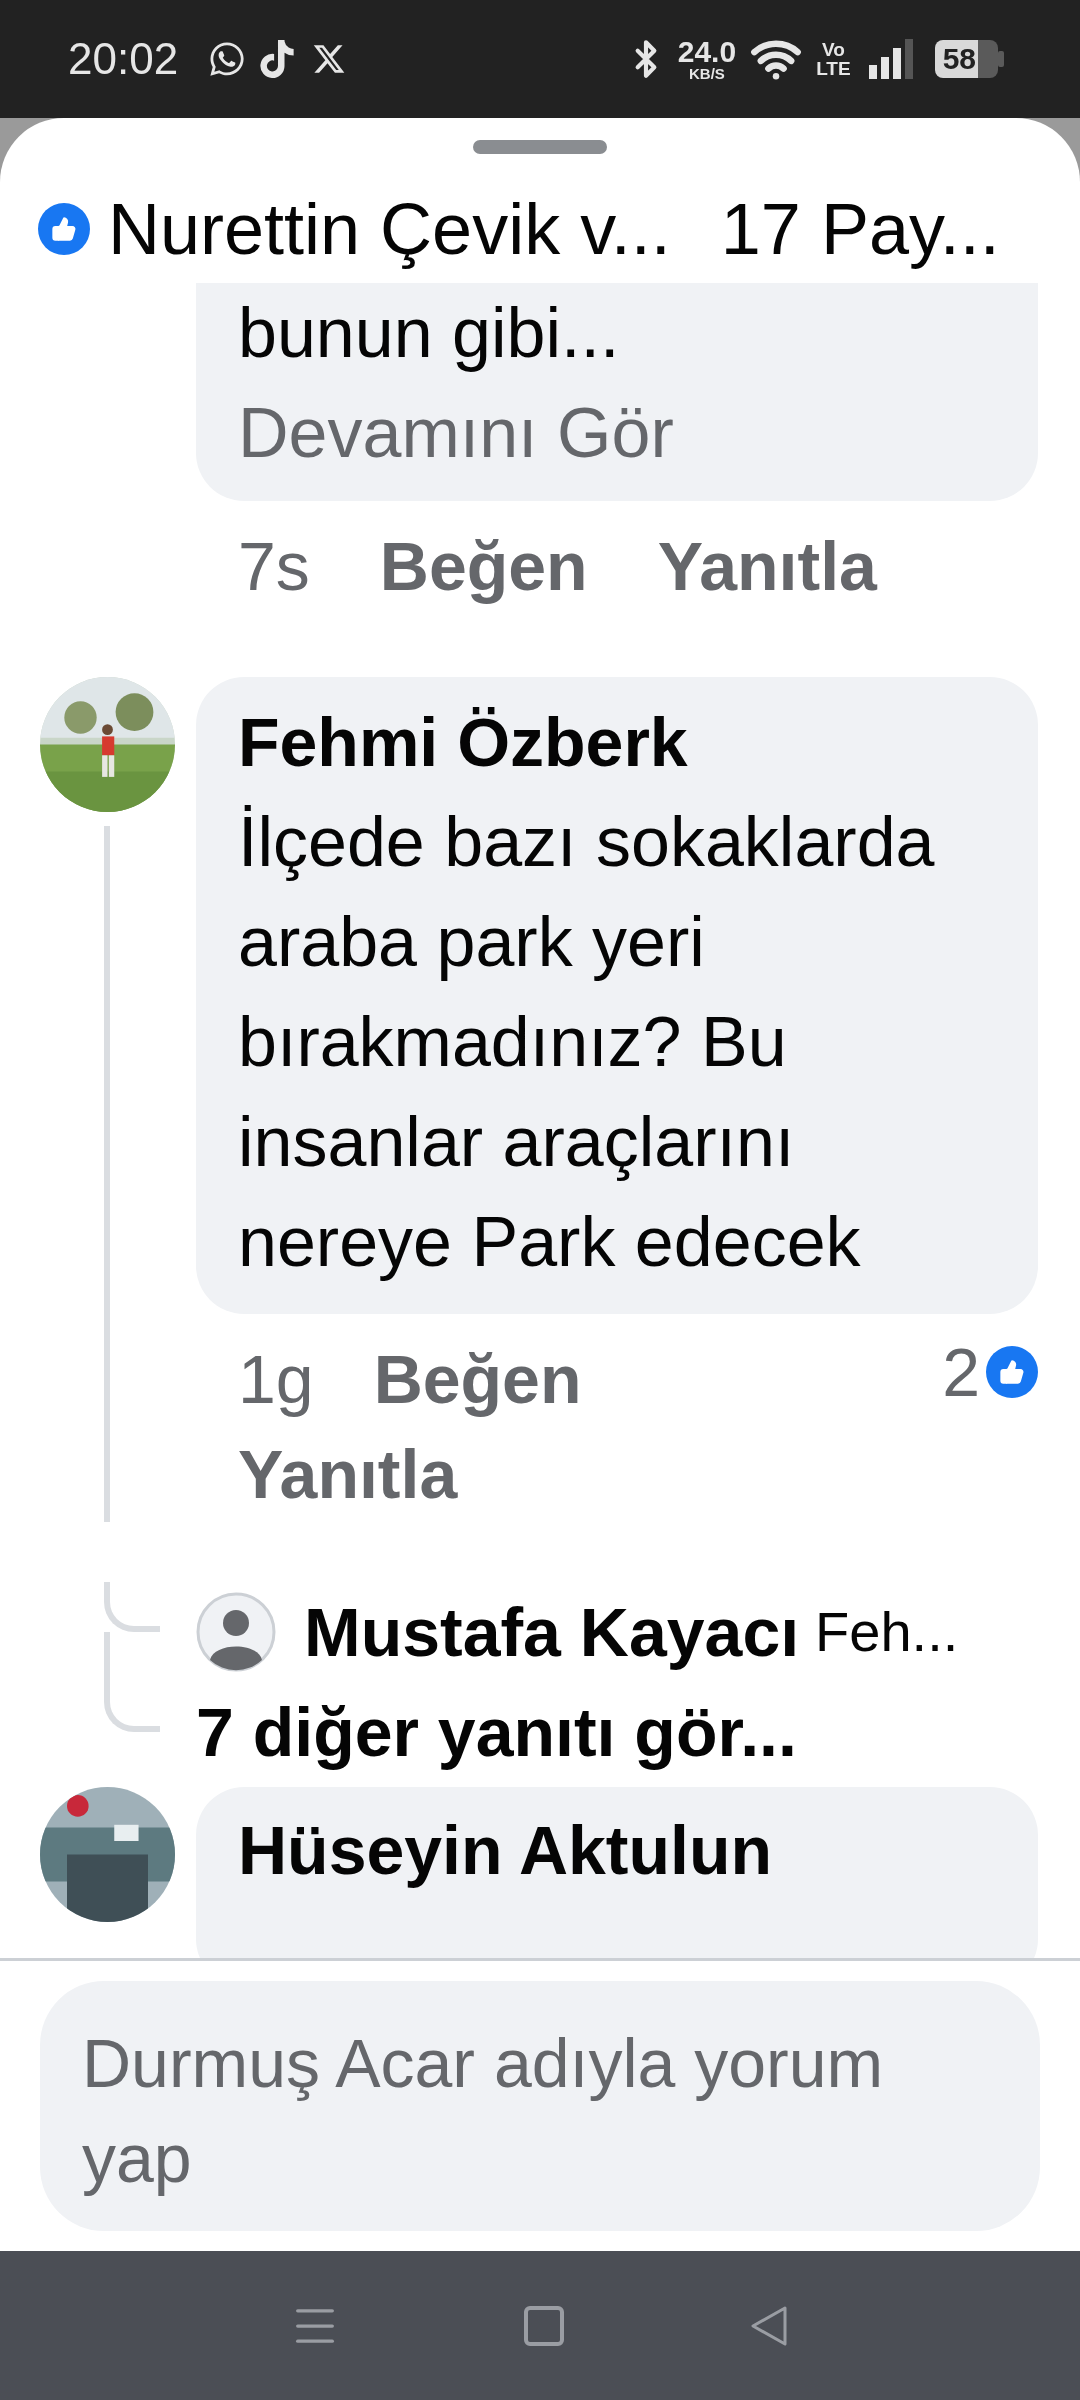 The width and height of the screenshot is (1080, 2400). Describe the element at coordinates (707, 51) in the screenshot. I see `net-speed: 24.0` at that location.